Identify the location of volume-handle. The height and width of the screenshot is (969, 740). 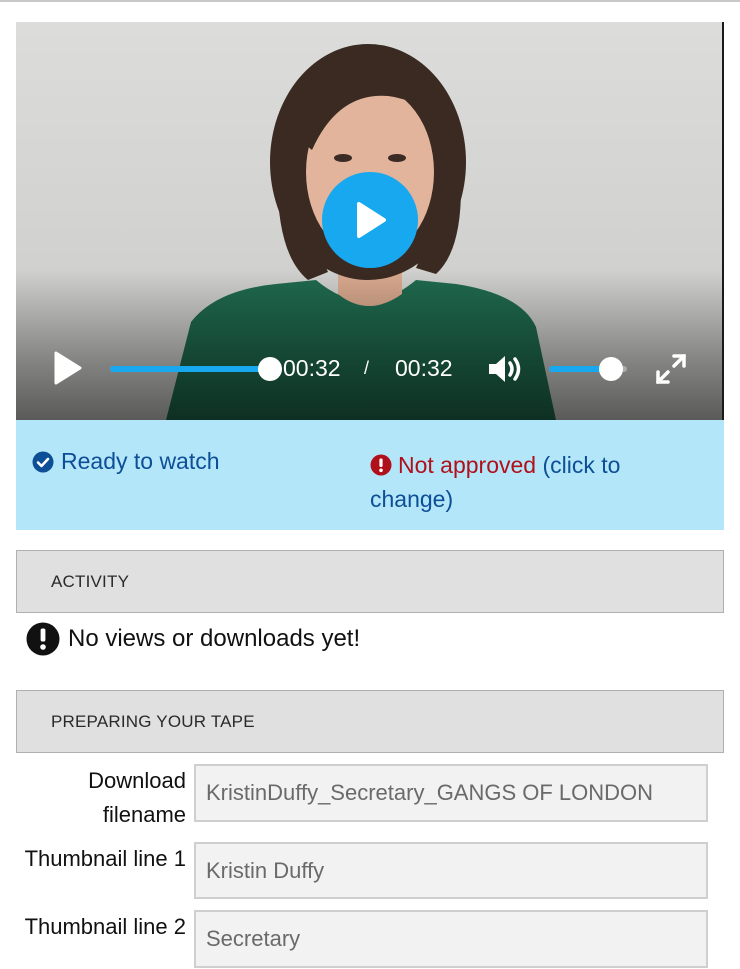
(611, 369).